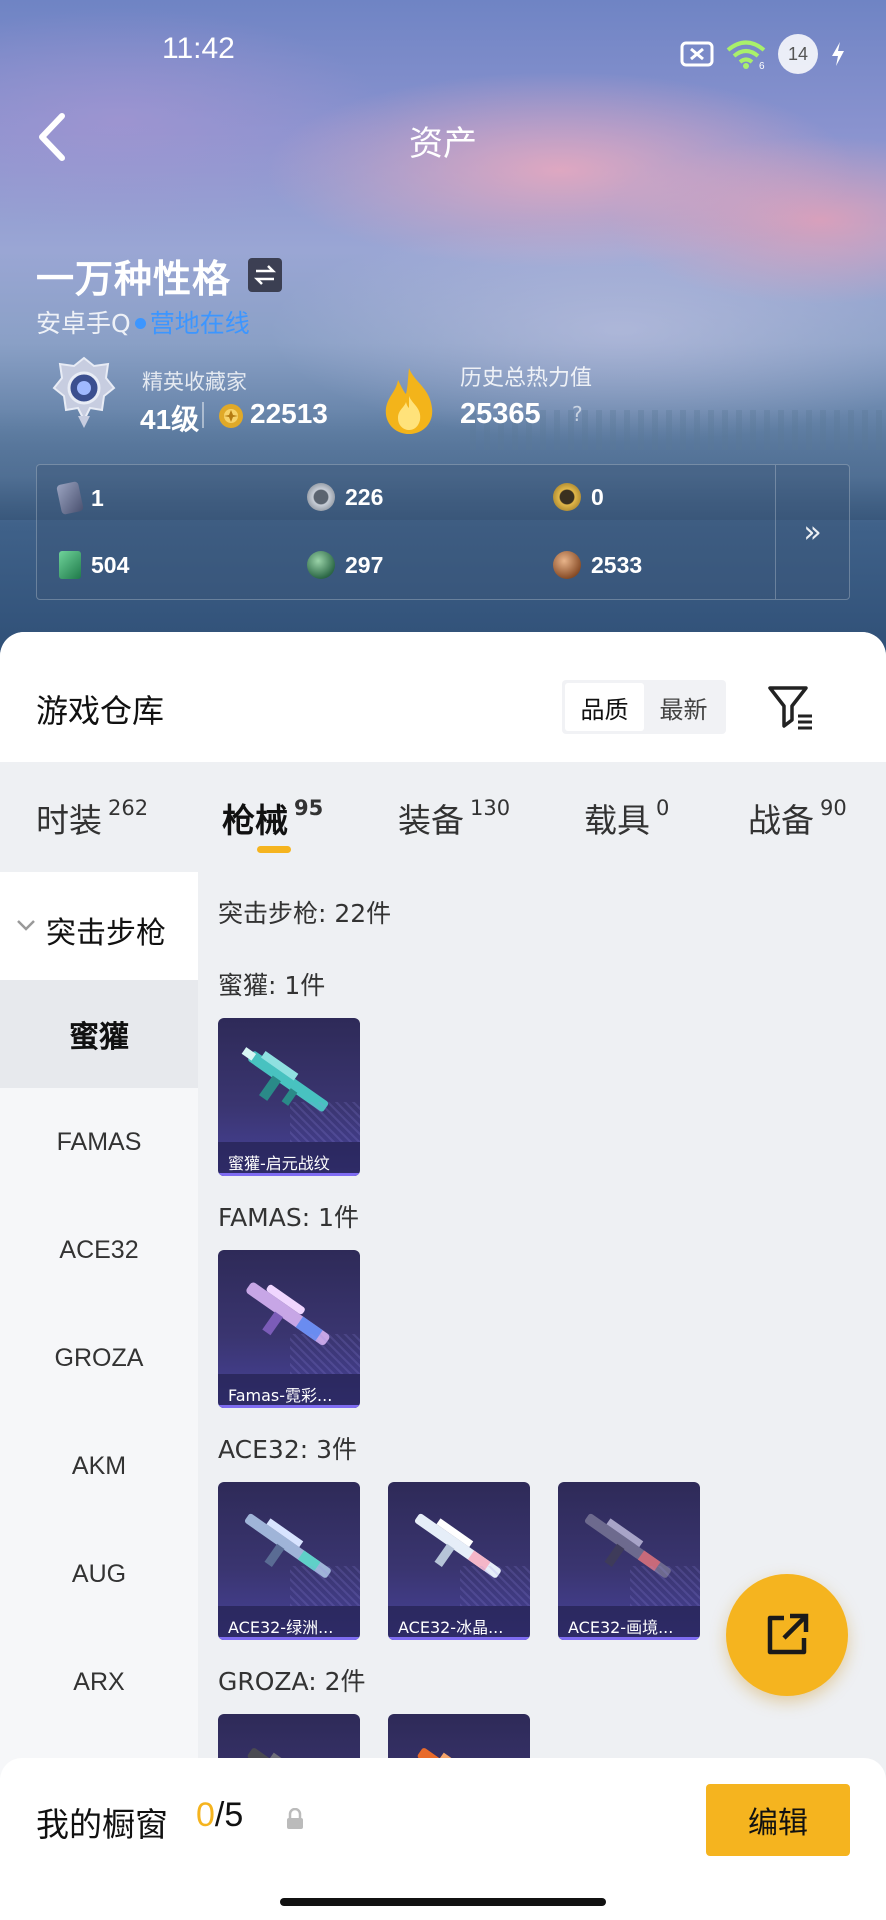 This screenshot has width=886, height=1920. I want to click on tab-count: 95, so click(309, 808).